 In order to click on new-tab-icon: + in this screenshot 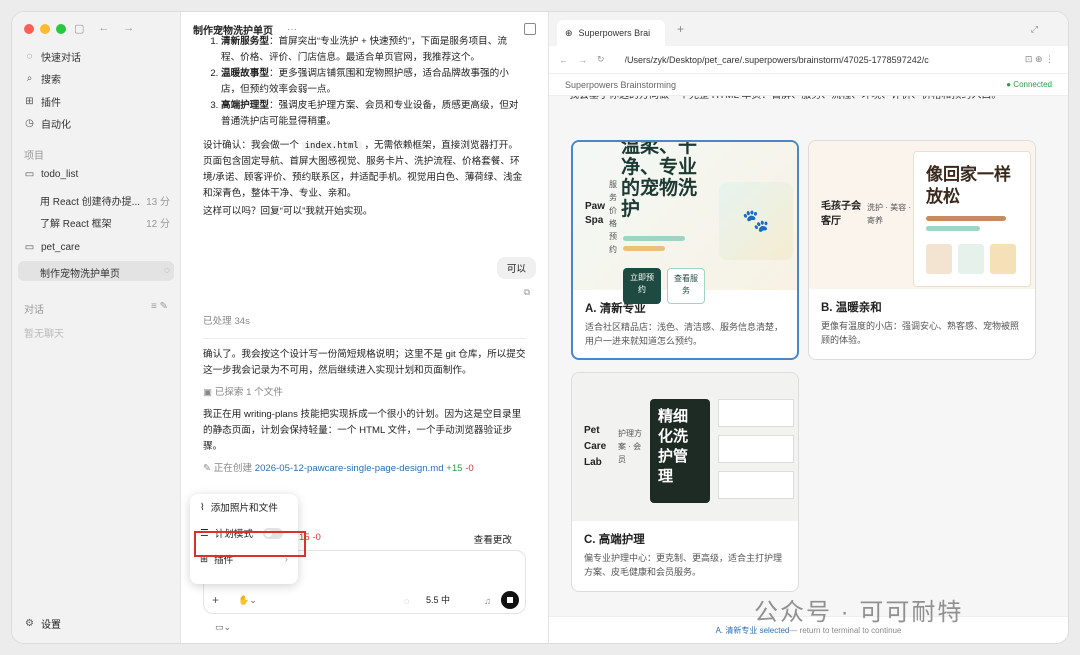, I will do `click(680, 29)`.